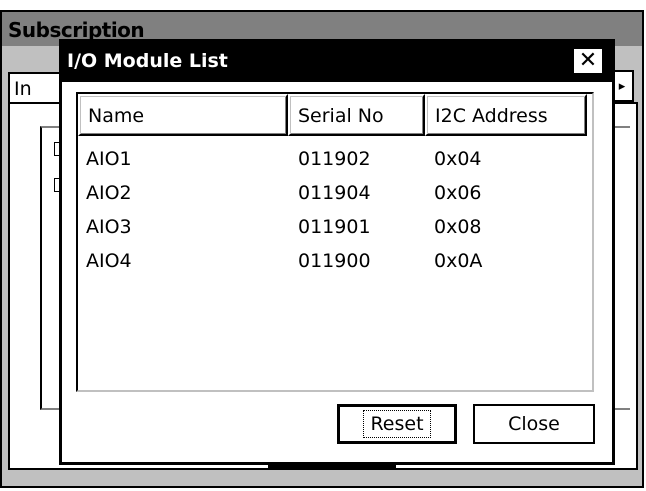 This screenshot has height=491, width=646. Describe the element at coordinates (588, 61) in the screenshot. I see `close-icon: ✕` at that location.